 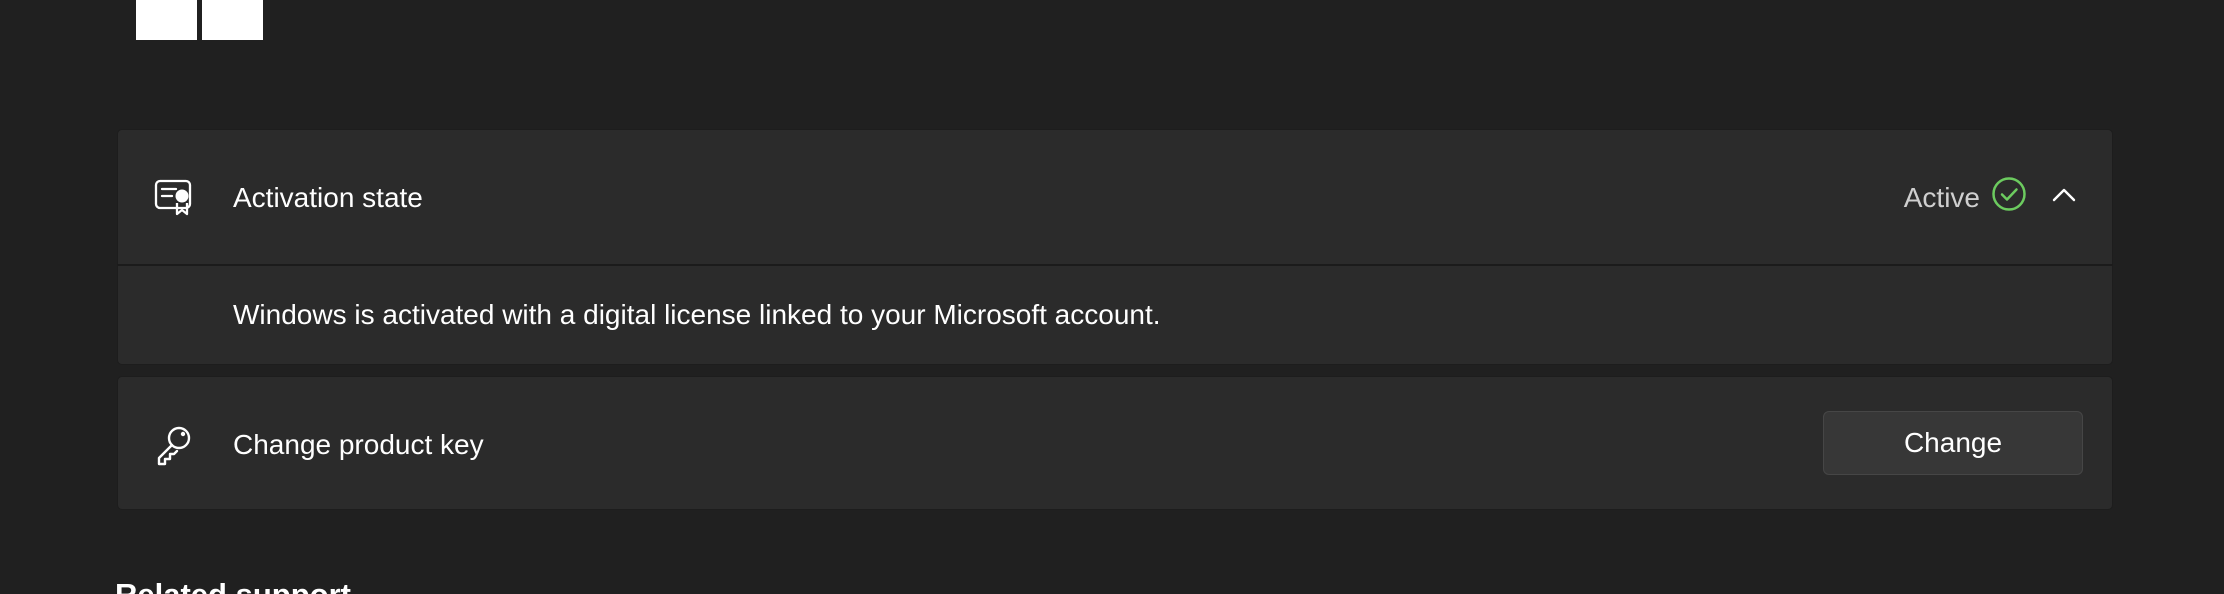 I want to click on certificate-icon-svg, so click(x=173, y=197).